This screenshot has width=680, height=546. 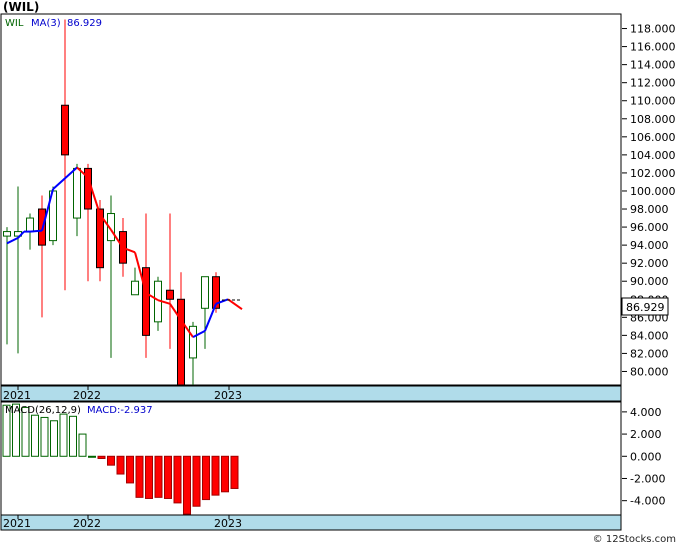 What do you see at coordinates (87, 395) in the screenshot?
I see `price-x-label: 2022` at bounding box center [87, 395].